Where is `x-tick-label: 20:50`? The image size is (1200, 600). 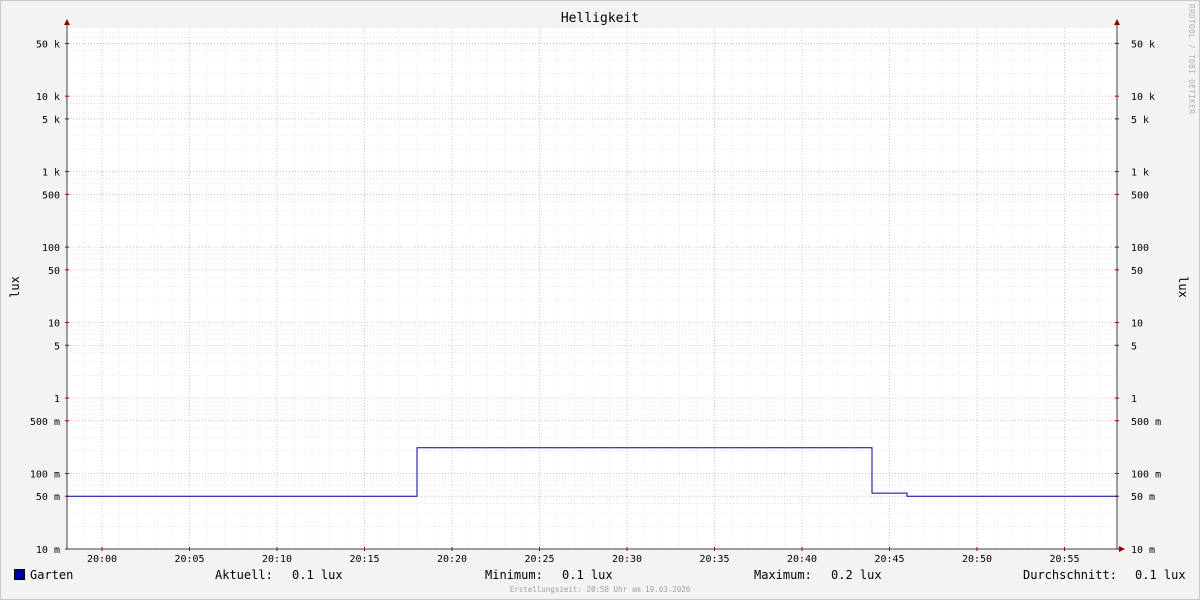 x-tick-label: 20:50 is located at coordinates (977, 559).